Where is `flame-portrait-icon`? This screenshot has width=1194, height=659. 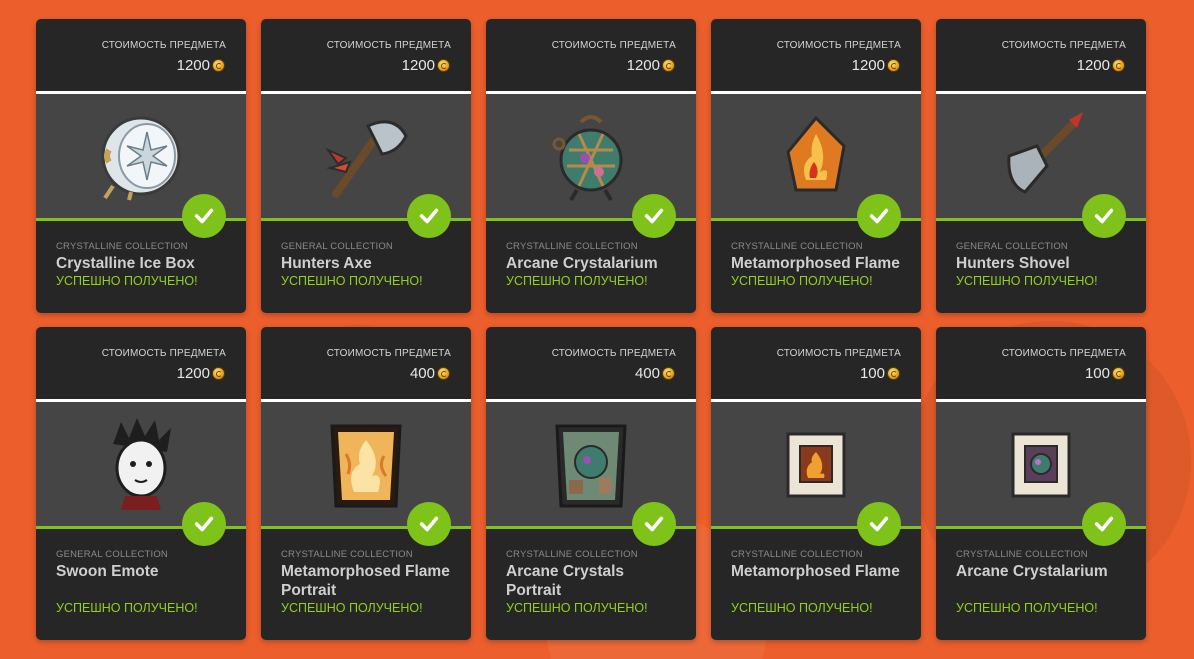 flame-portrait-icon is located at coordinates (366, 466).